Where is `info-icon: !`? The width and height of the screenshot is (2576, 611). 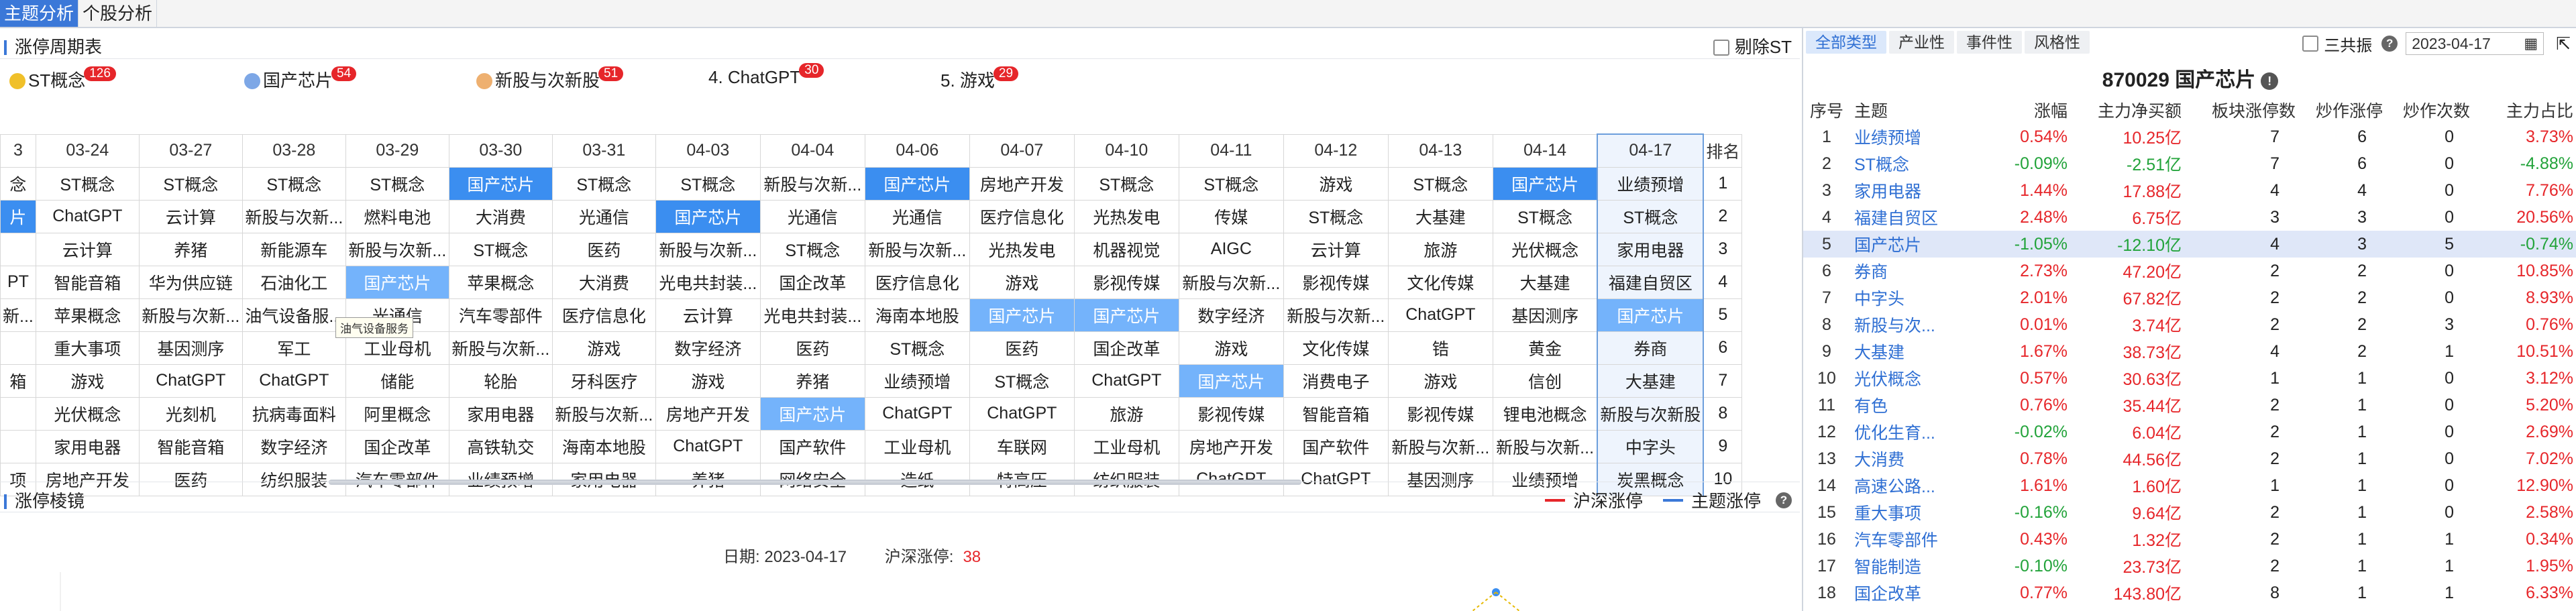
info-icon: ! is located at coordinates (2270, 81).